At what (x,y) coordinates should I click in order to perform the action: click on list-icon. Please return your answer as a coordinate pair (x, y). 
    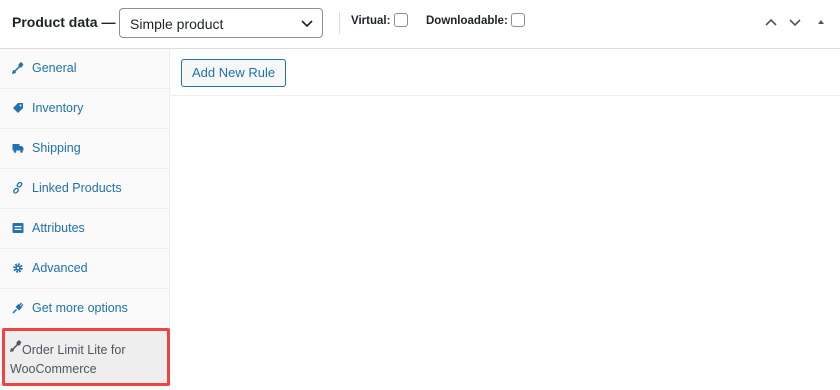
    Looking at the image, I should click on (18, 228).